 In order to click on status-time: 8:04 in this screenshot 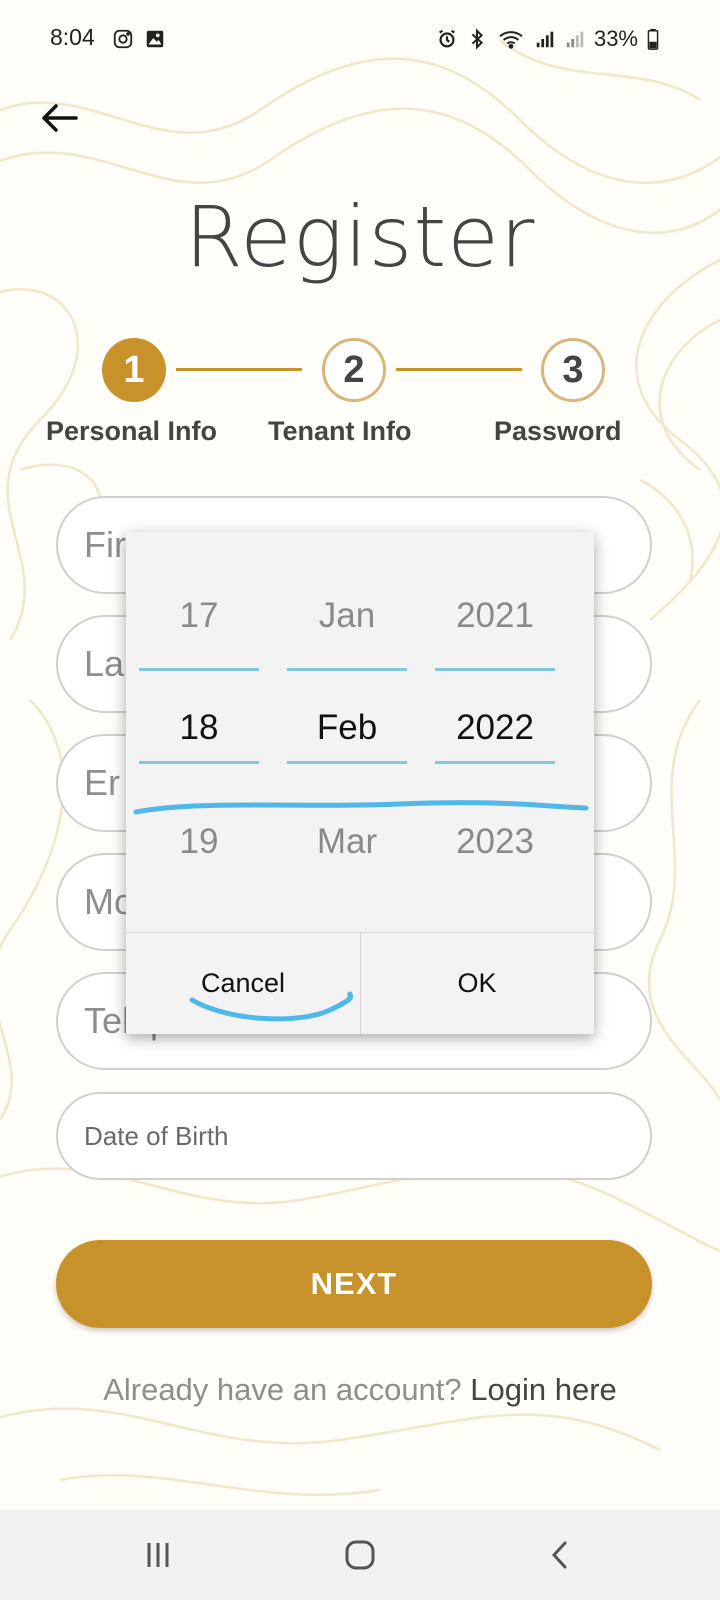, I will do `click(72, 37)`.